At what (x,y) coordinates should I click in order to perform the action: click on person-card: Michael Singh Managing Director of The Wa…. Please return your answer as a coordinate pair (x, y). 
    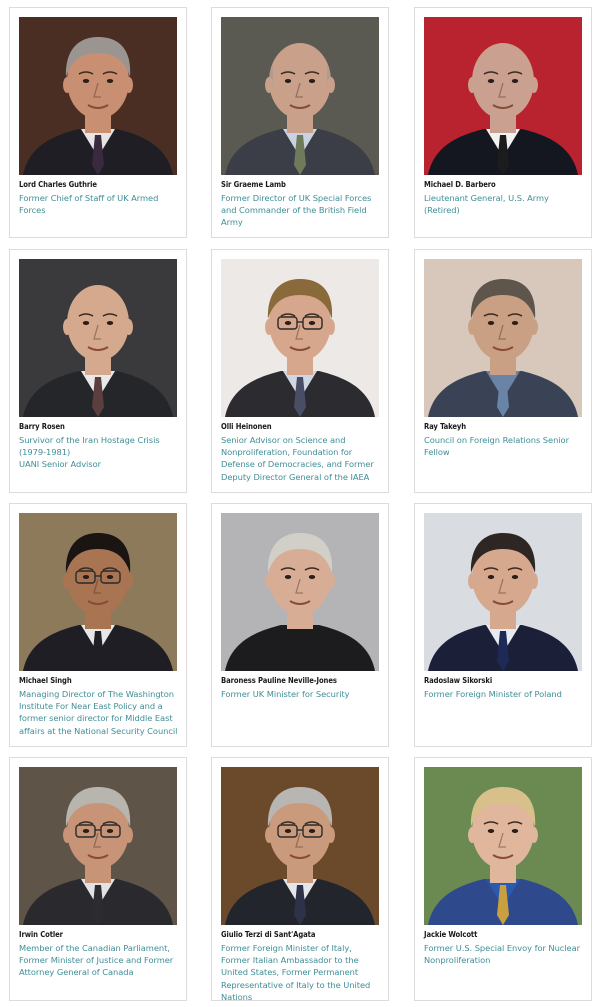
    Looking at the image, I should click on (98, 625).